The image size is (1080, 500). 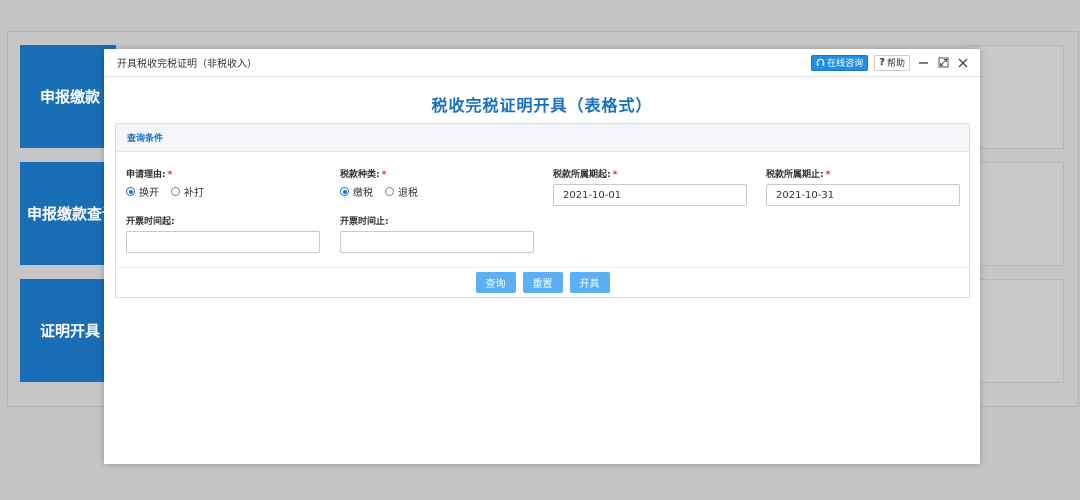 What do you see at coordinates (540, 4) in the screenshot?
I see `background-top-bar` at bounding box center [540, 4].